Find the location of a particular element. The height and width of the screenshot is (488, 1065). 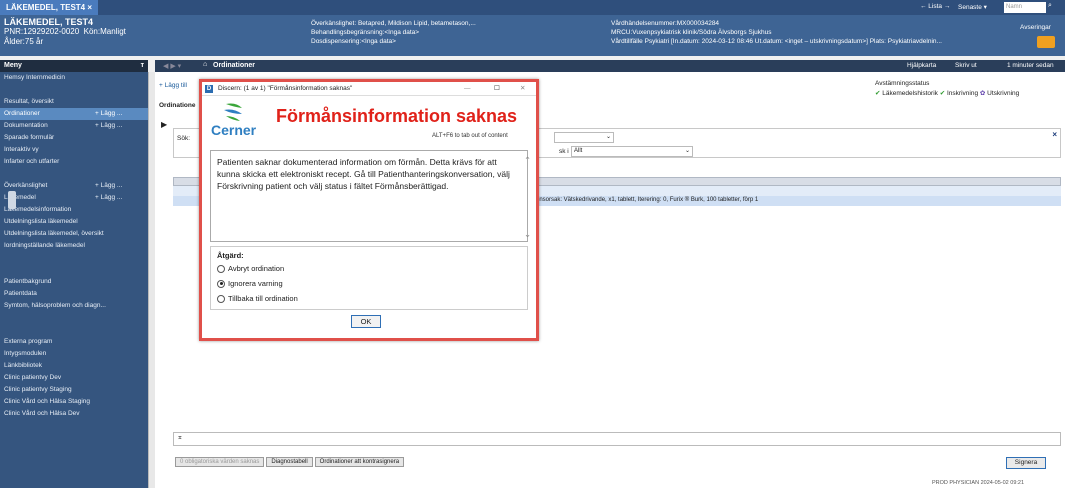

comment-field: ⌅ is located at coordinates (617, 439).